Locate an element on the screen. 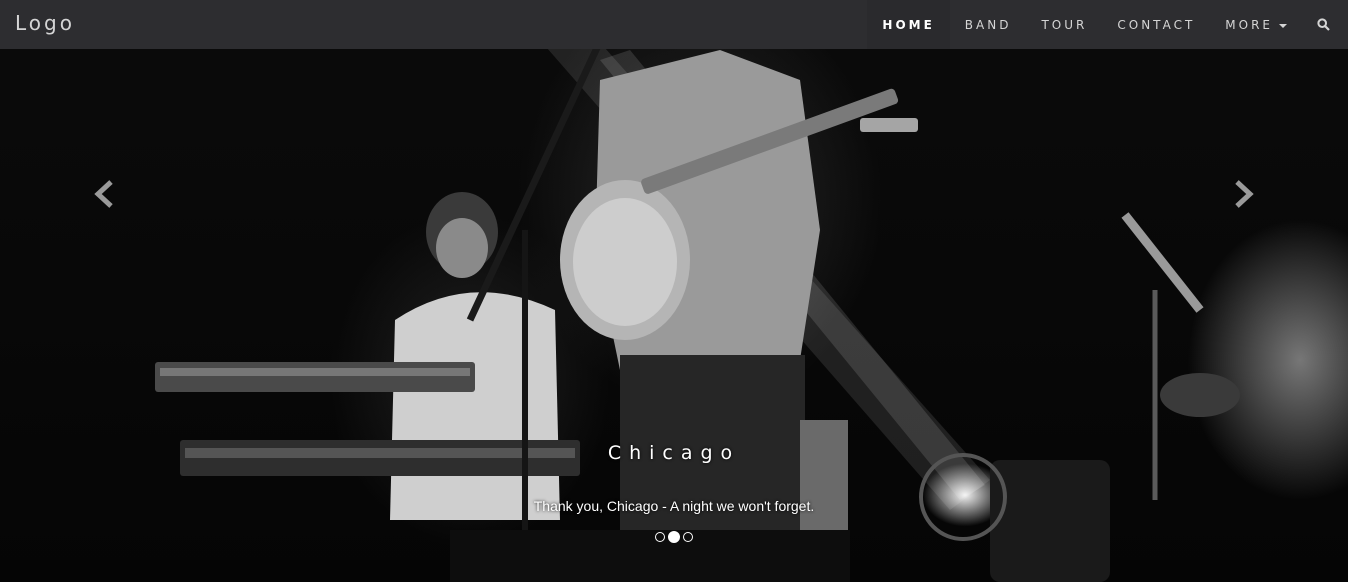 Image resolution: width=1348 pixels, height=582 pixels. nav-item-contact: CONTACT is located at coordinates (1156, 24).